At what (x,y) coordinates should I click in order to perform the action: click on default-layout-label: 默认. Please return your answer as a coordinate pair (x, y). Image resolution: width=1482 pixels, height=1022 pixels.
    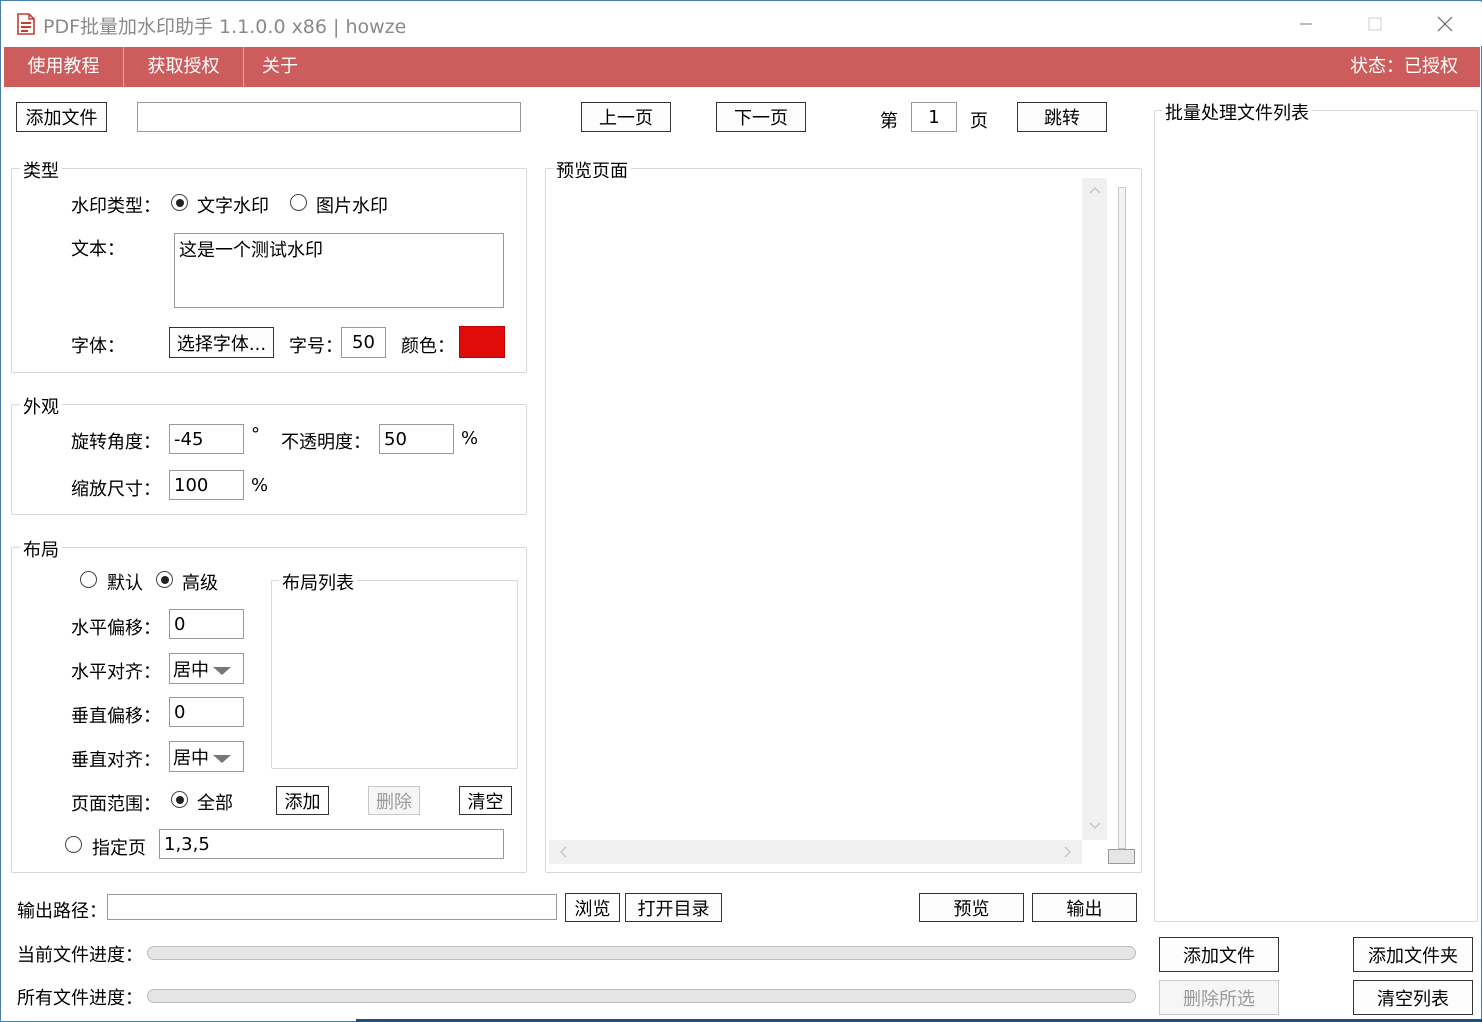
    Looking at the image, I should click on (125, 582).